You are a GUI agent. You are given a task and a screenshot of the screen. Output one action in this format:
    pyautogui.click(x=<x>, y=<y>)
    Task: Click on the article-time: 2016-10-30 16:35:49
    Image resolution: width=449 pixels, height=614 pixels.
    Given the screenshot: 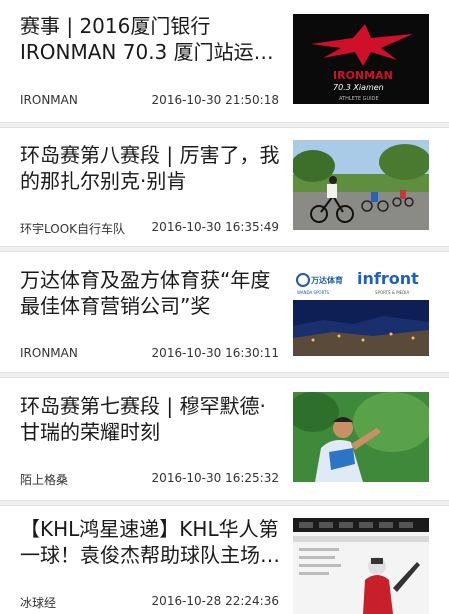 What is the action you would take?
    pyautogui.click(x=215, y=227)
    